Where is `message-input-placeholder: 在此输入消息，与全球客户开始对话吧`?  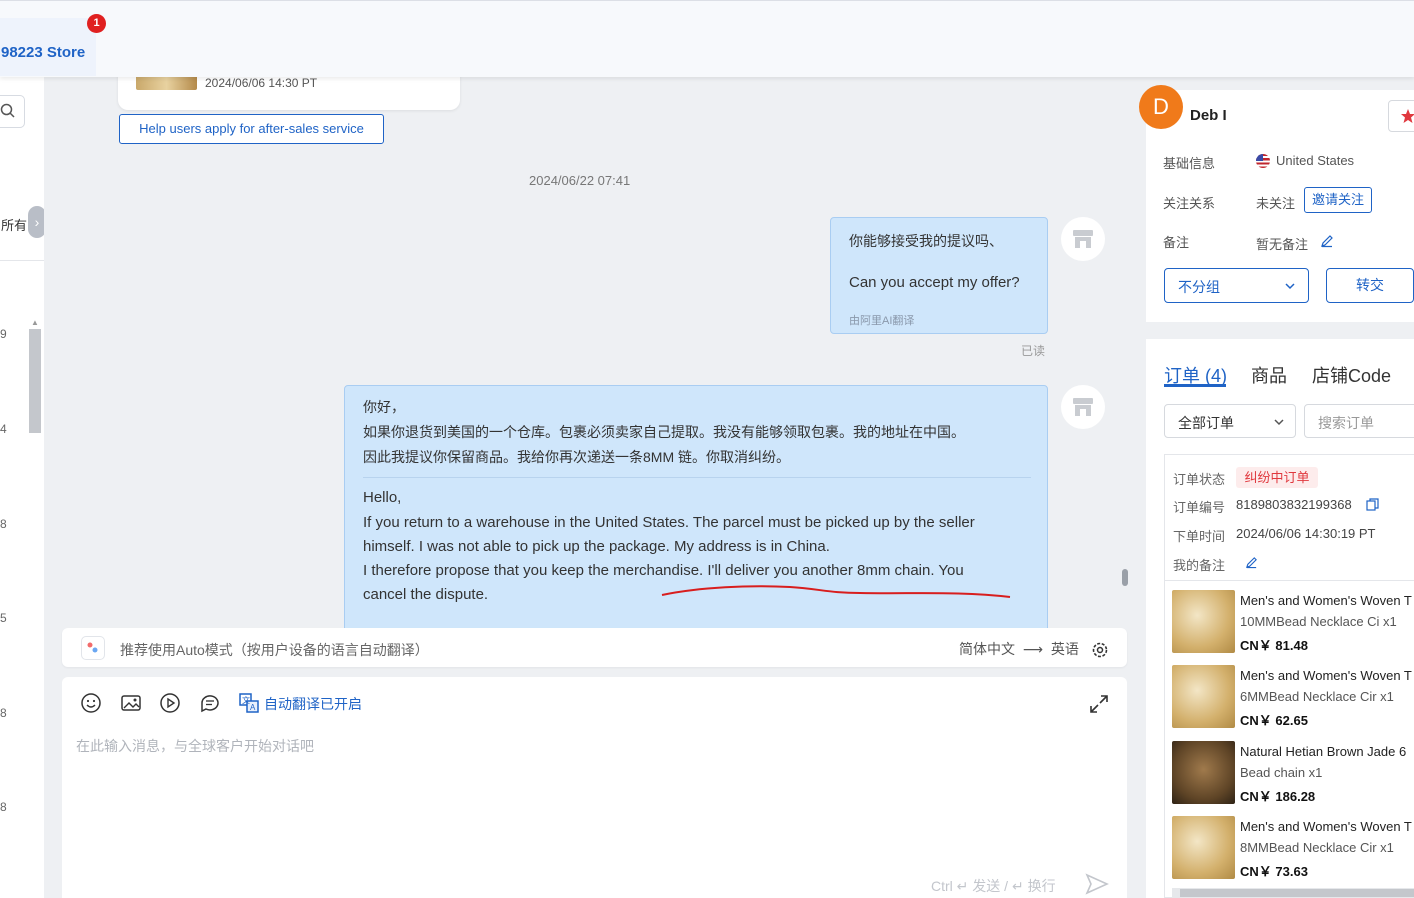
message-input-placeholder: 在此输入消息，与全球客户开始对话吧 is located at coordinates (195, 746).